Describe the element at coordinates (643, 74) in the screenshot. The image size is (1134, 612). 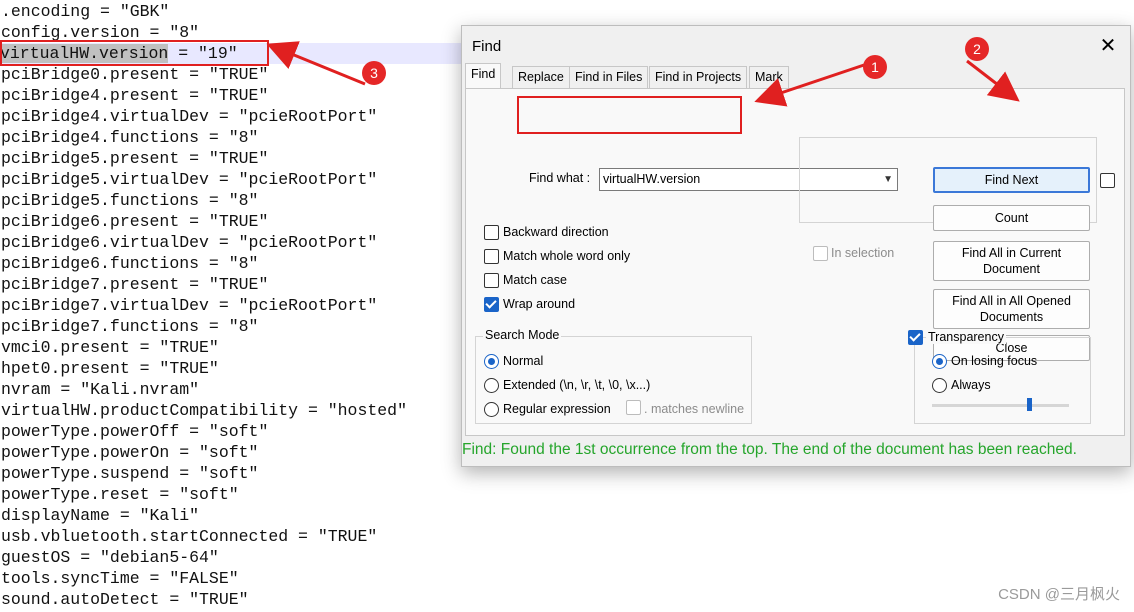
I see `annotation-arrows` at that location.